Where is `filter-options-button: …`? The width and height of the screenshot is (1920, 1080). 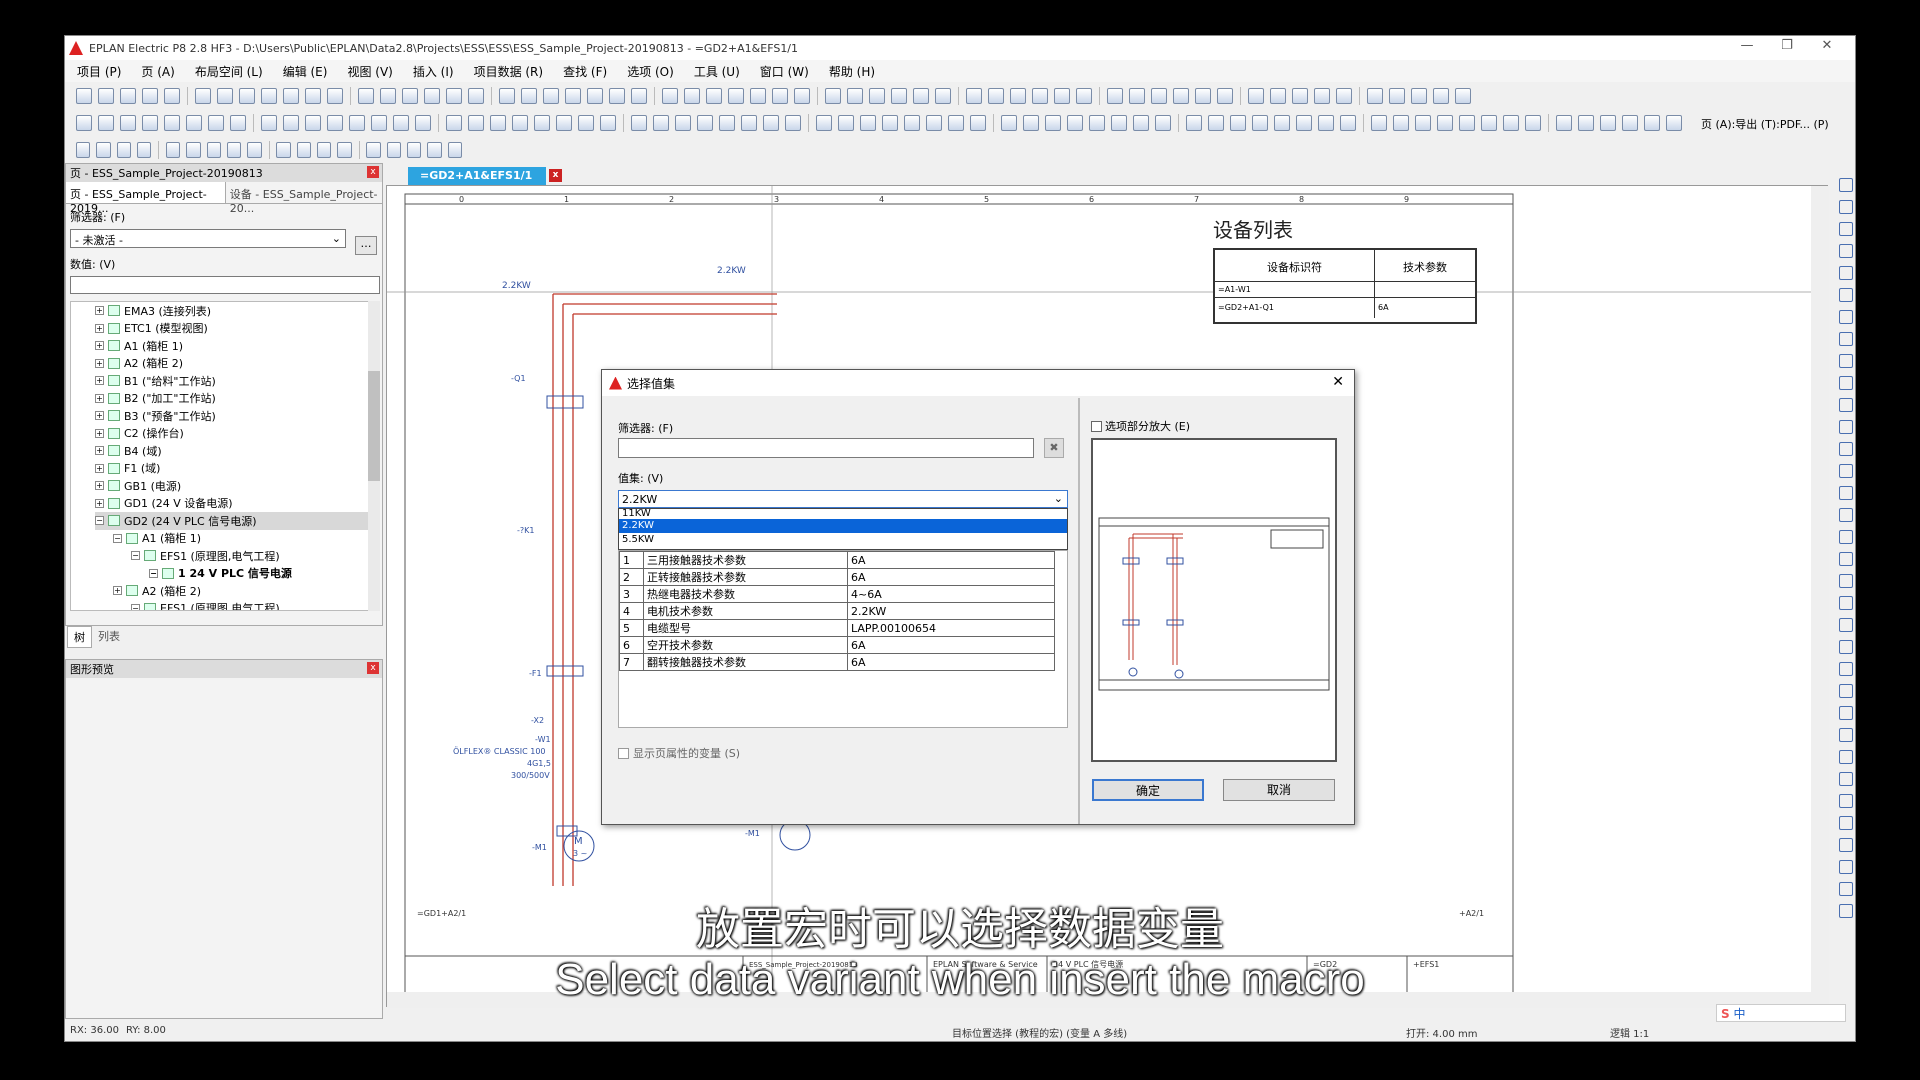
filter-options-button: … is located at coordinates (366, 245).